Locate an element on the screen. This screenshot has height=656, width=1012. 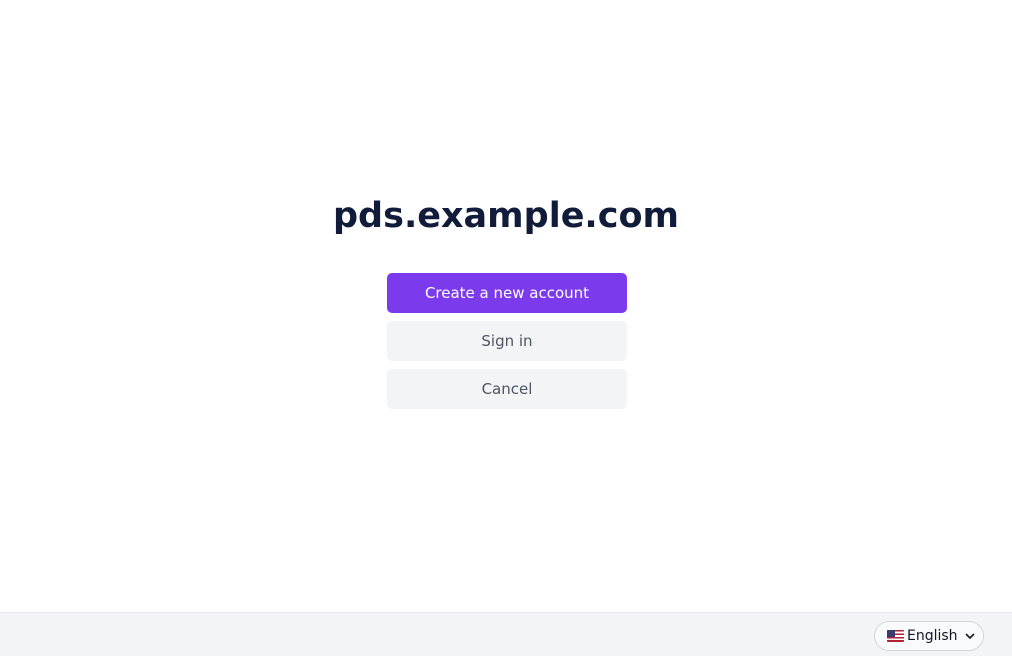
cancel-button: Cancel is located at coordinates (507, 389).